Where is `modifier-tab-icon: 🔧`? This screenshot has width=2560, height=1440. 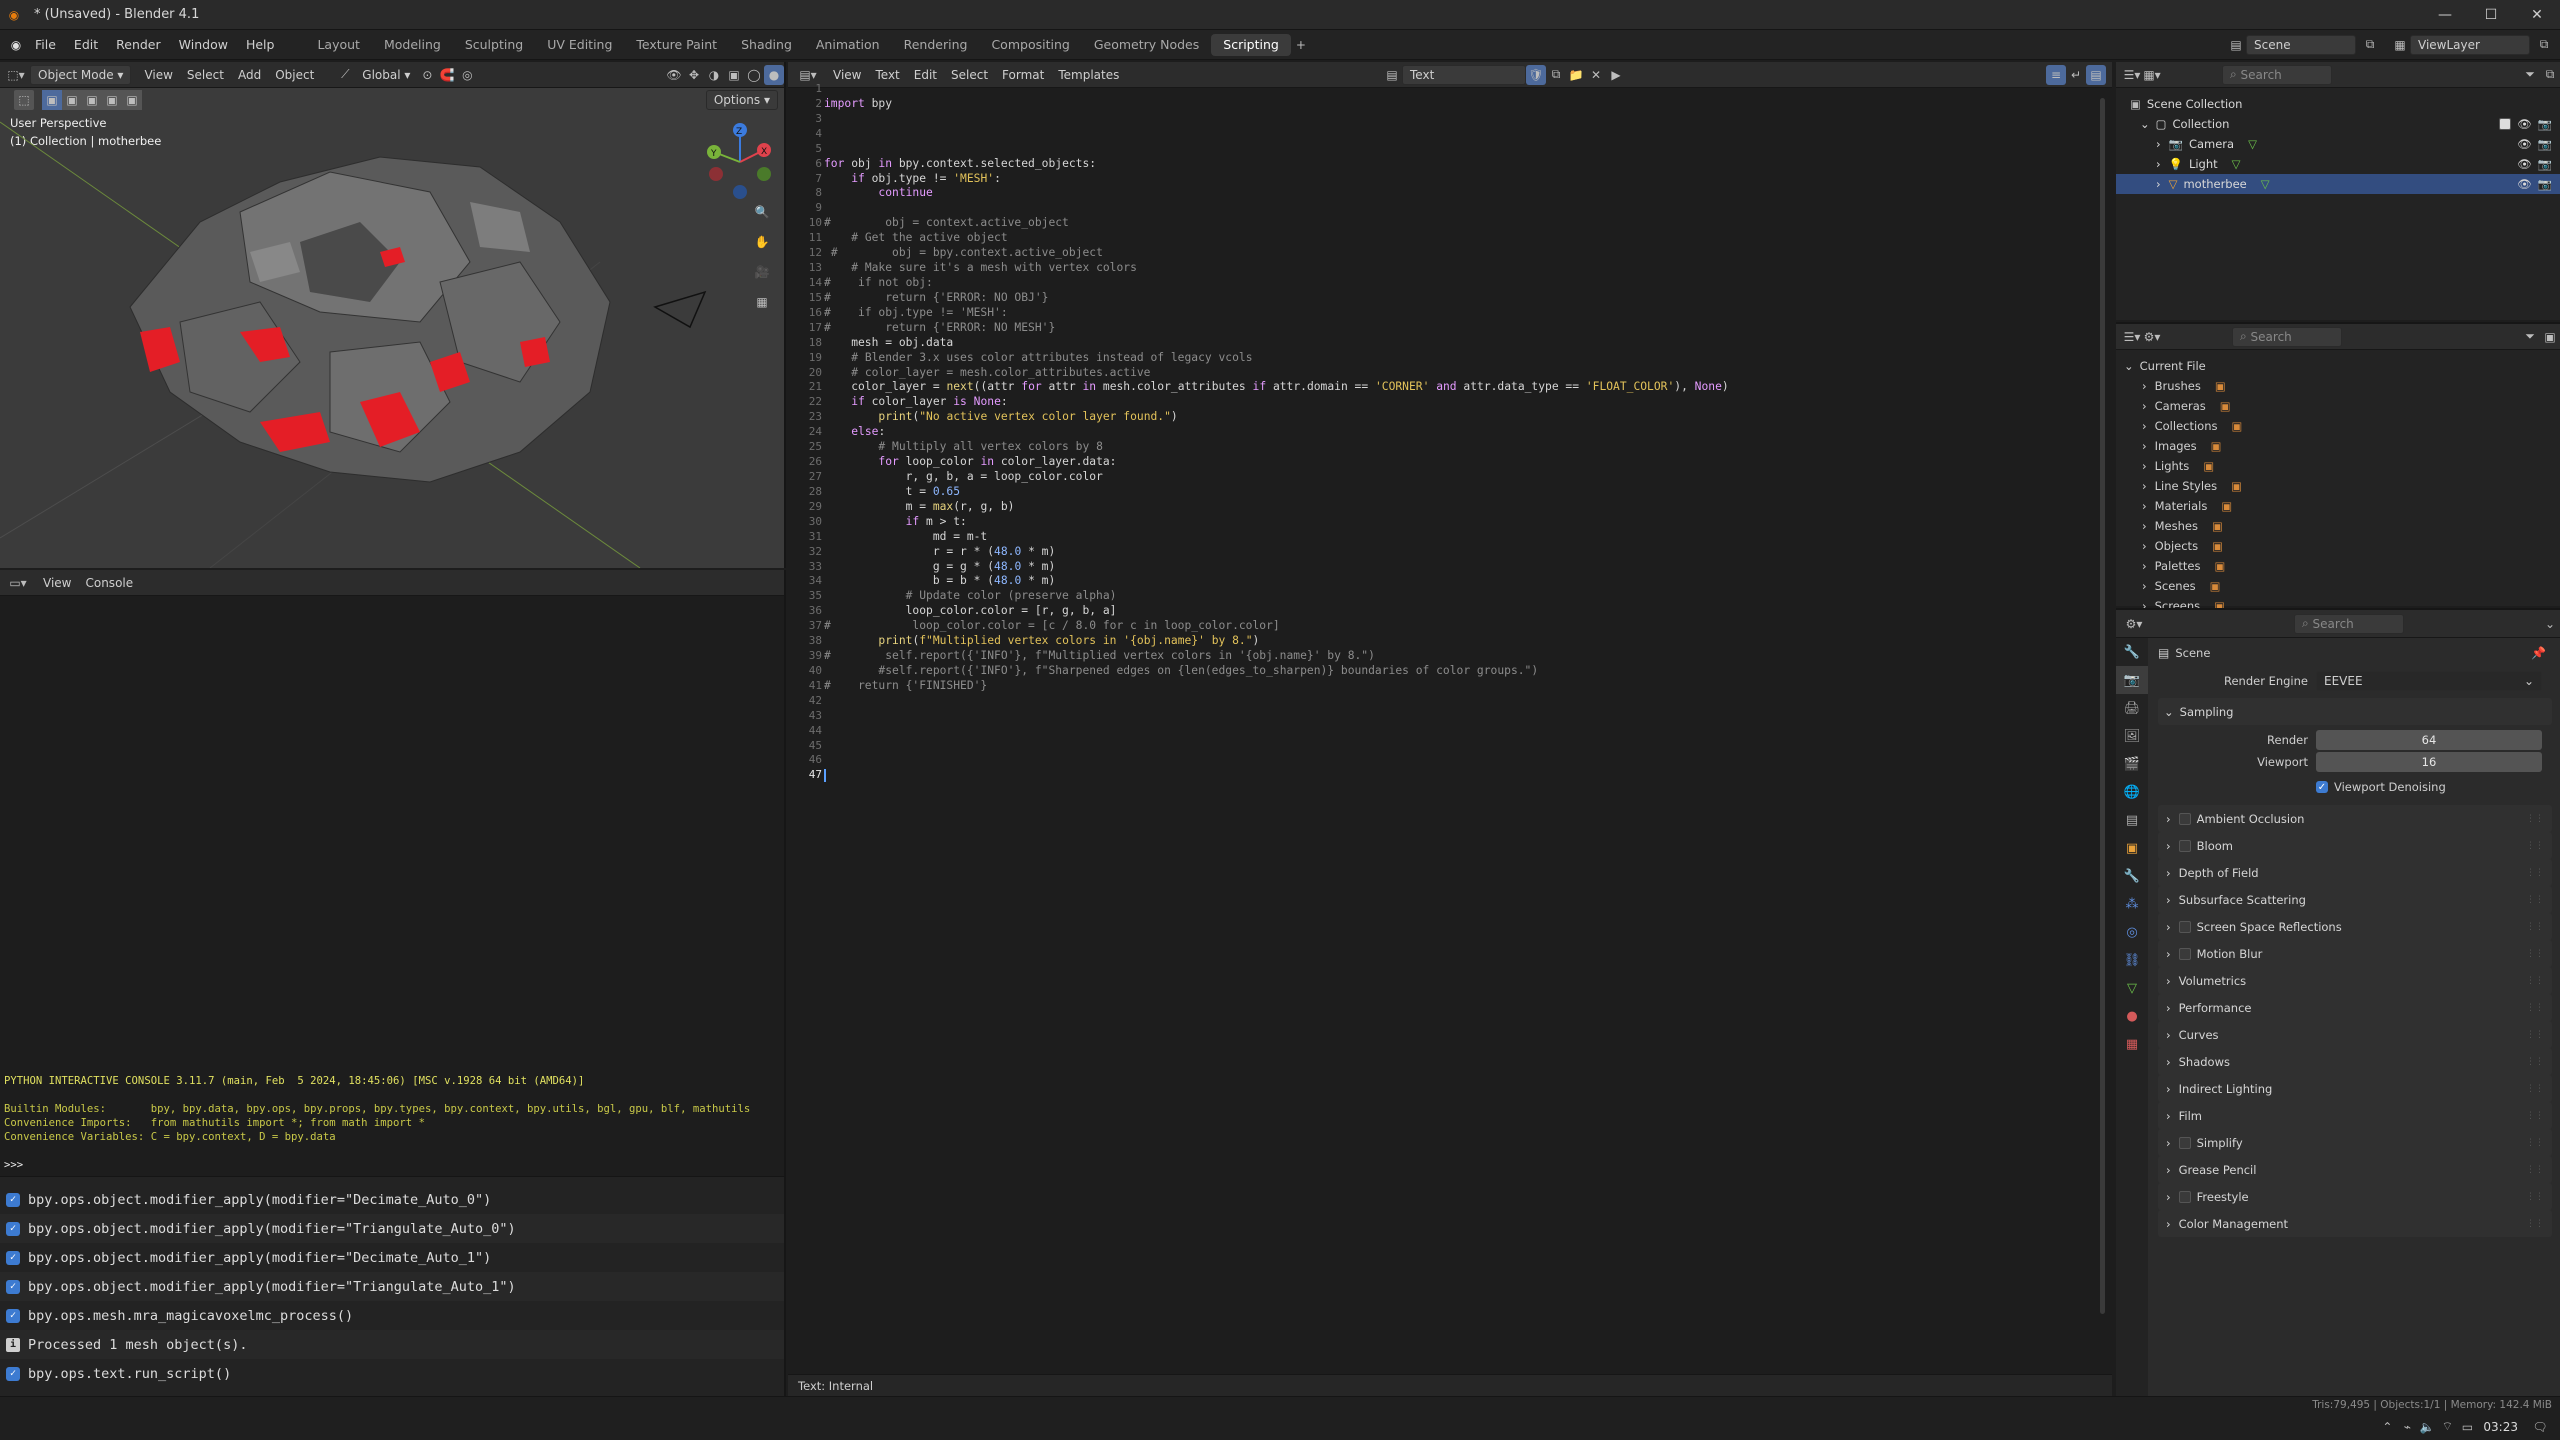
modifier-tab-icon: 🔧 is located at coordinates (2132, 876).